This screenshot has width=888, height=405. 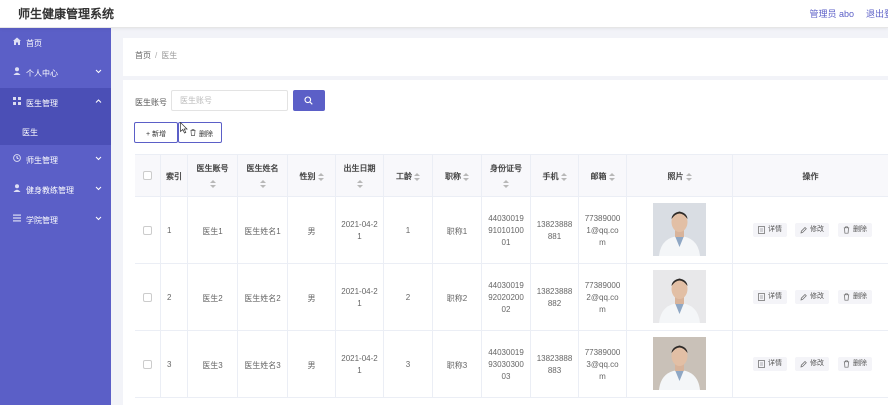 I want to click on search-button, so click(x=309, y=100).